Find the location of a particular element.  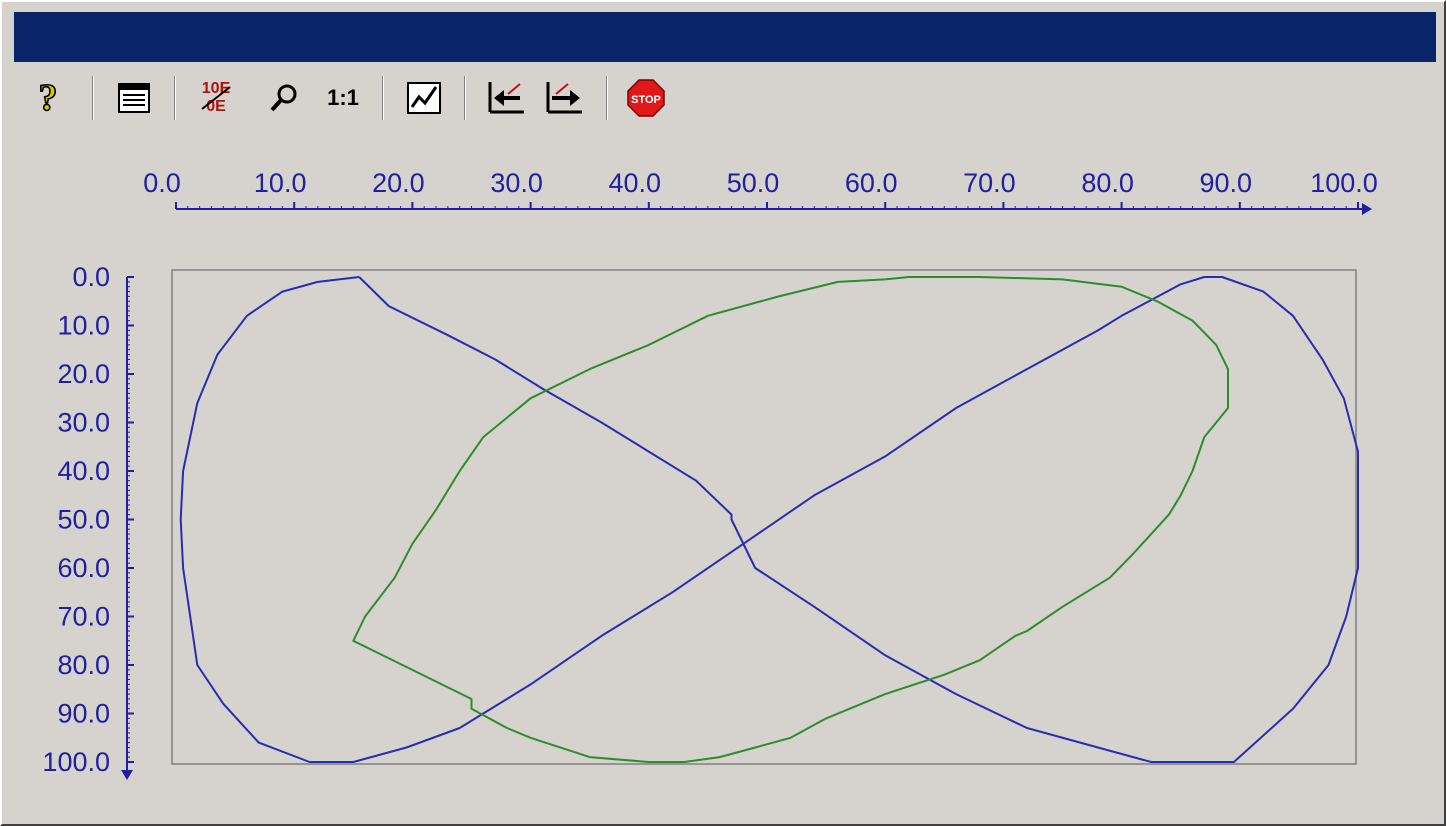

y-axis-arrow is located at coordinates (127, 775).